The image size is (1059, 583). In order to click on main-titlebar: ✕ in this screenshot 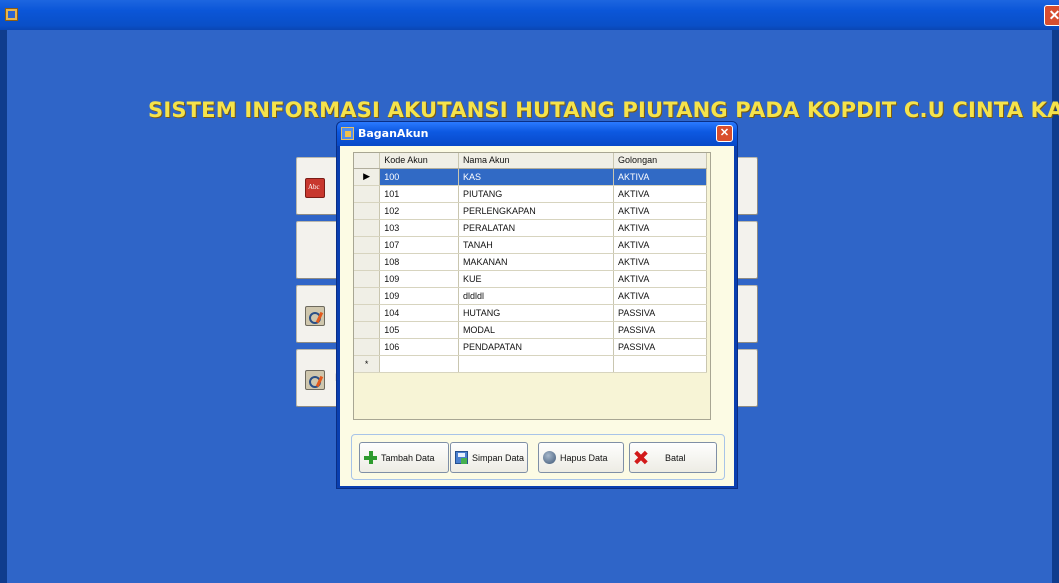, I will do `click(529, 15)`.